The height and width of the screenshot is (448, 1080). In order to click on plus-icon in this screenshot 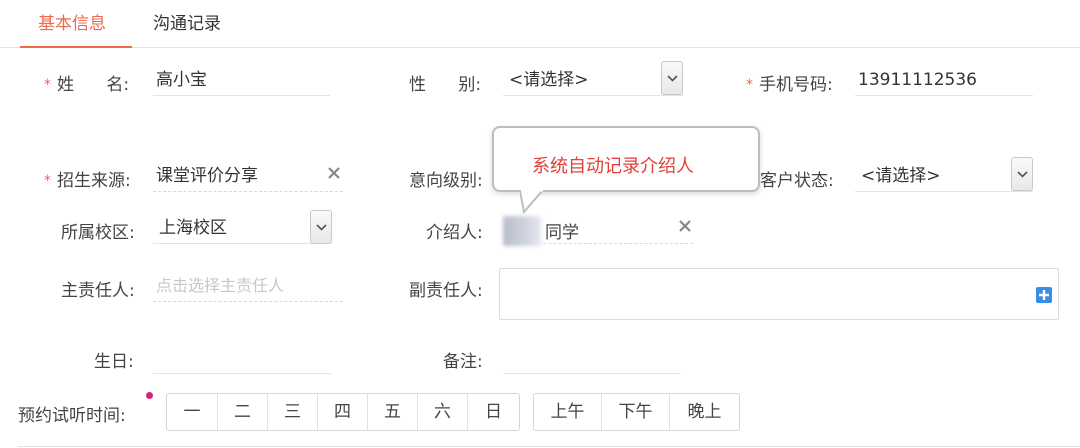, I will do `click(1044, 295)`.